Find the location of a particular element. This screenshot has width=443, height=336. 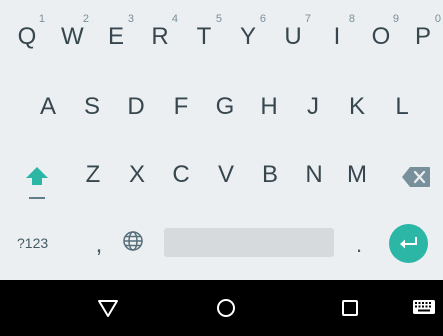

key-p: P 0 is located at coordinates (427, 32).